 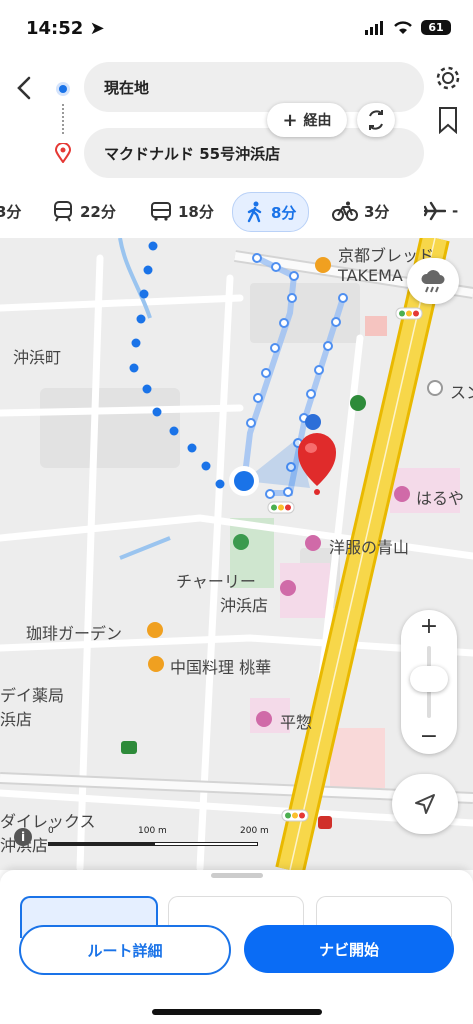 I want to click on weather-button, so click(x=433, y=281).